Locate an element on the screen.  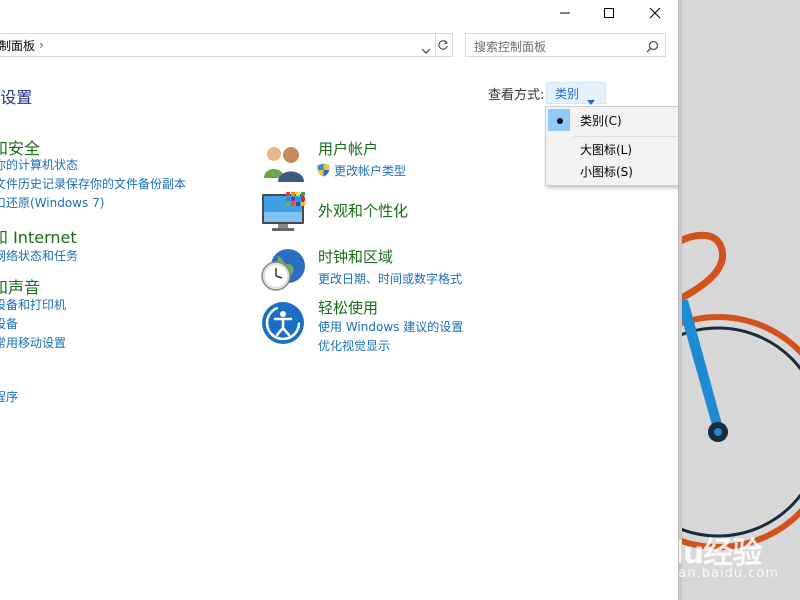
link-file-history: 文件历史记录保存你的文件备份副本 is located at coordinates (93, 183).